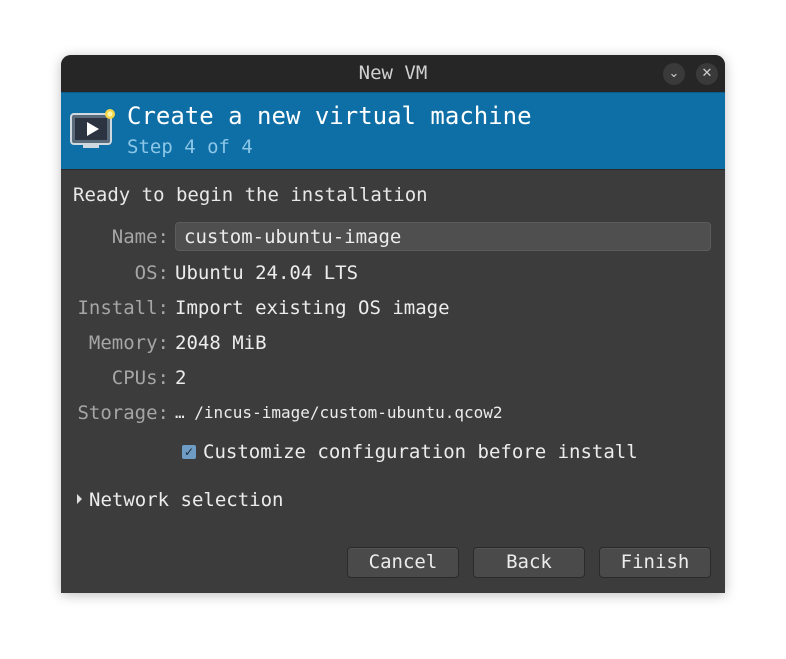 The image size is (786, 659). Describe the element at coordinates (250, 195) in the screenshot. I see `summary-heading: Ready to begin the installation` at that location.